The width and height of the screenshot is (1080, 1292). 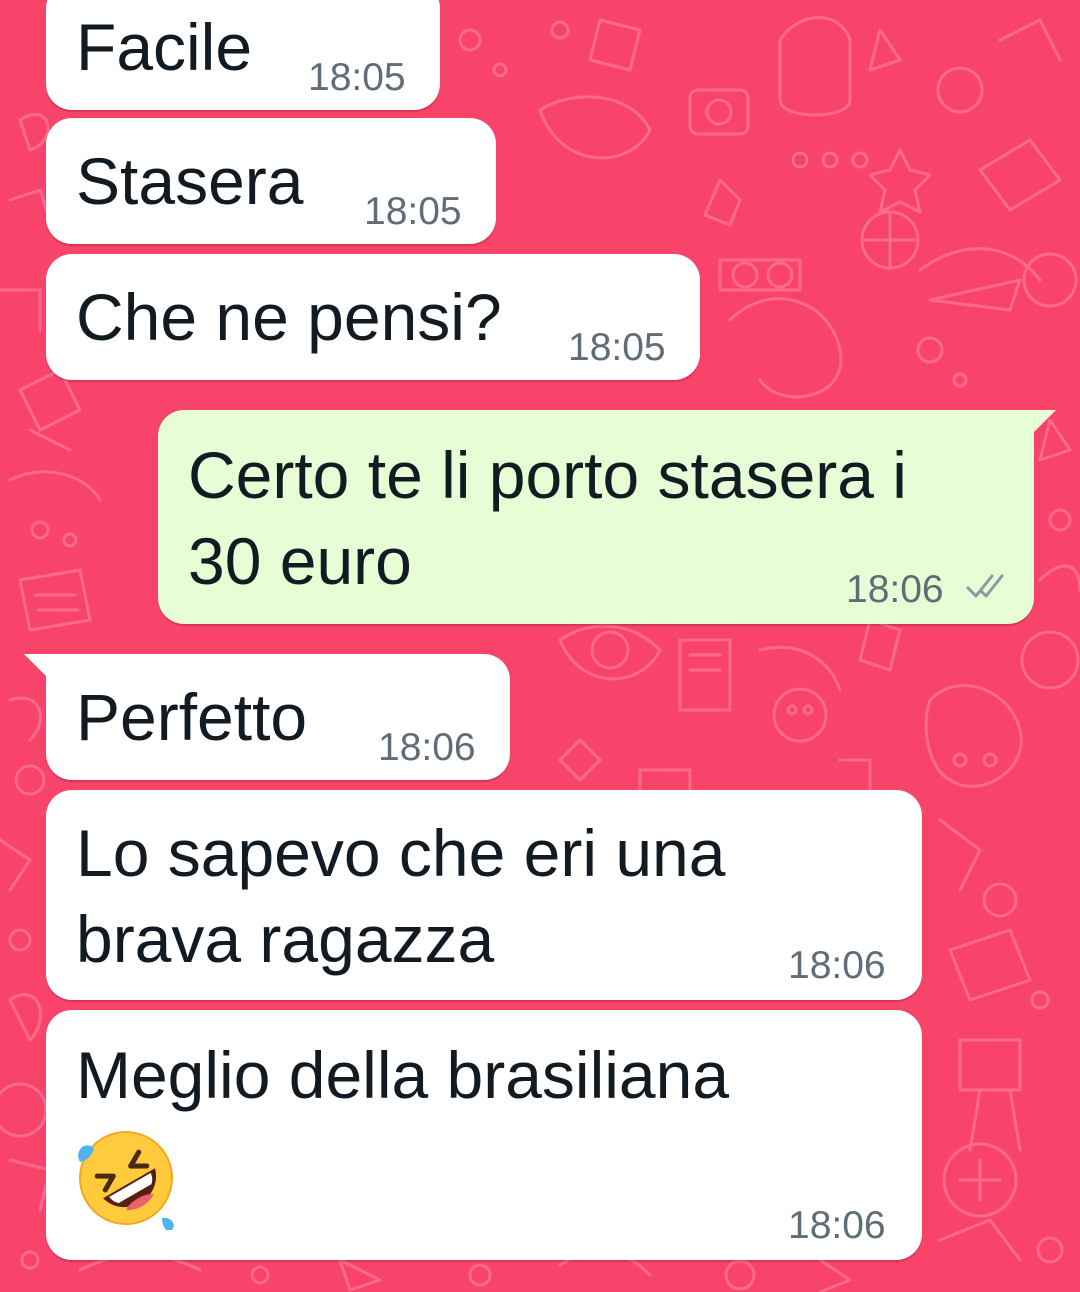 What do you see at coordinates (300, 561) in the screenshot?
I see `message-text-line-2: 30 euro` at bounding box center [300, 561].